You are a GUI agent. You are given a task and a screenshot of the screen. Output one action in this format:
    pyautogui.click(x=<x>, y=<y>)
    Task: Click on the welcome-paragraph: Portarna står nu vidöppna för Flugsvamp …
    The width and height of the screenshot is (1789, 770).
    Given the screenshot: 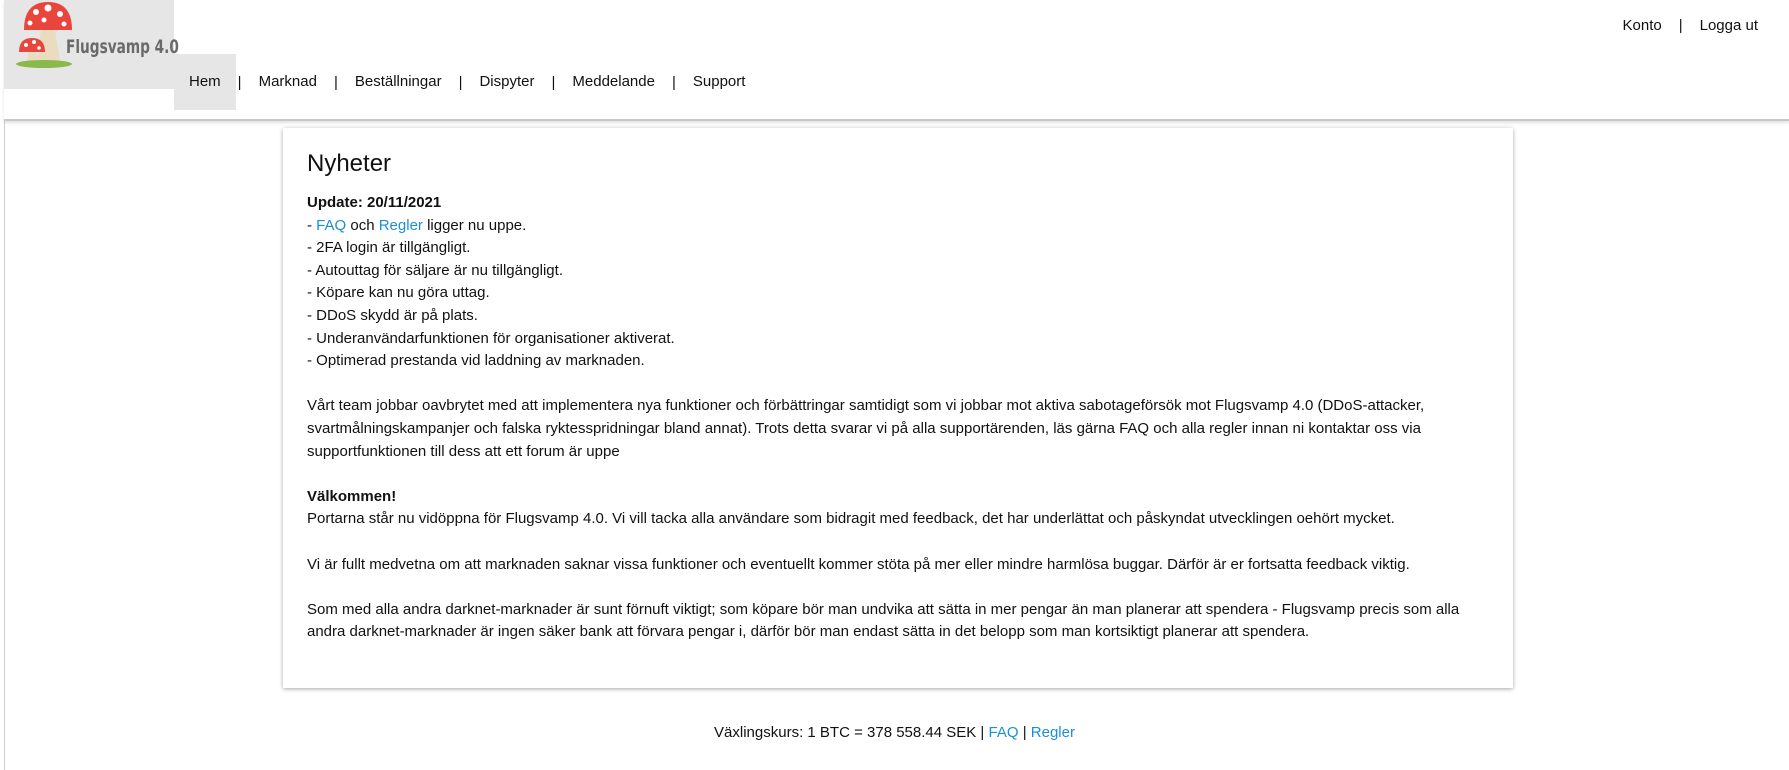 What is the action you would take?
    pyautogui.click(x=851, y=519)
    